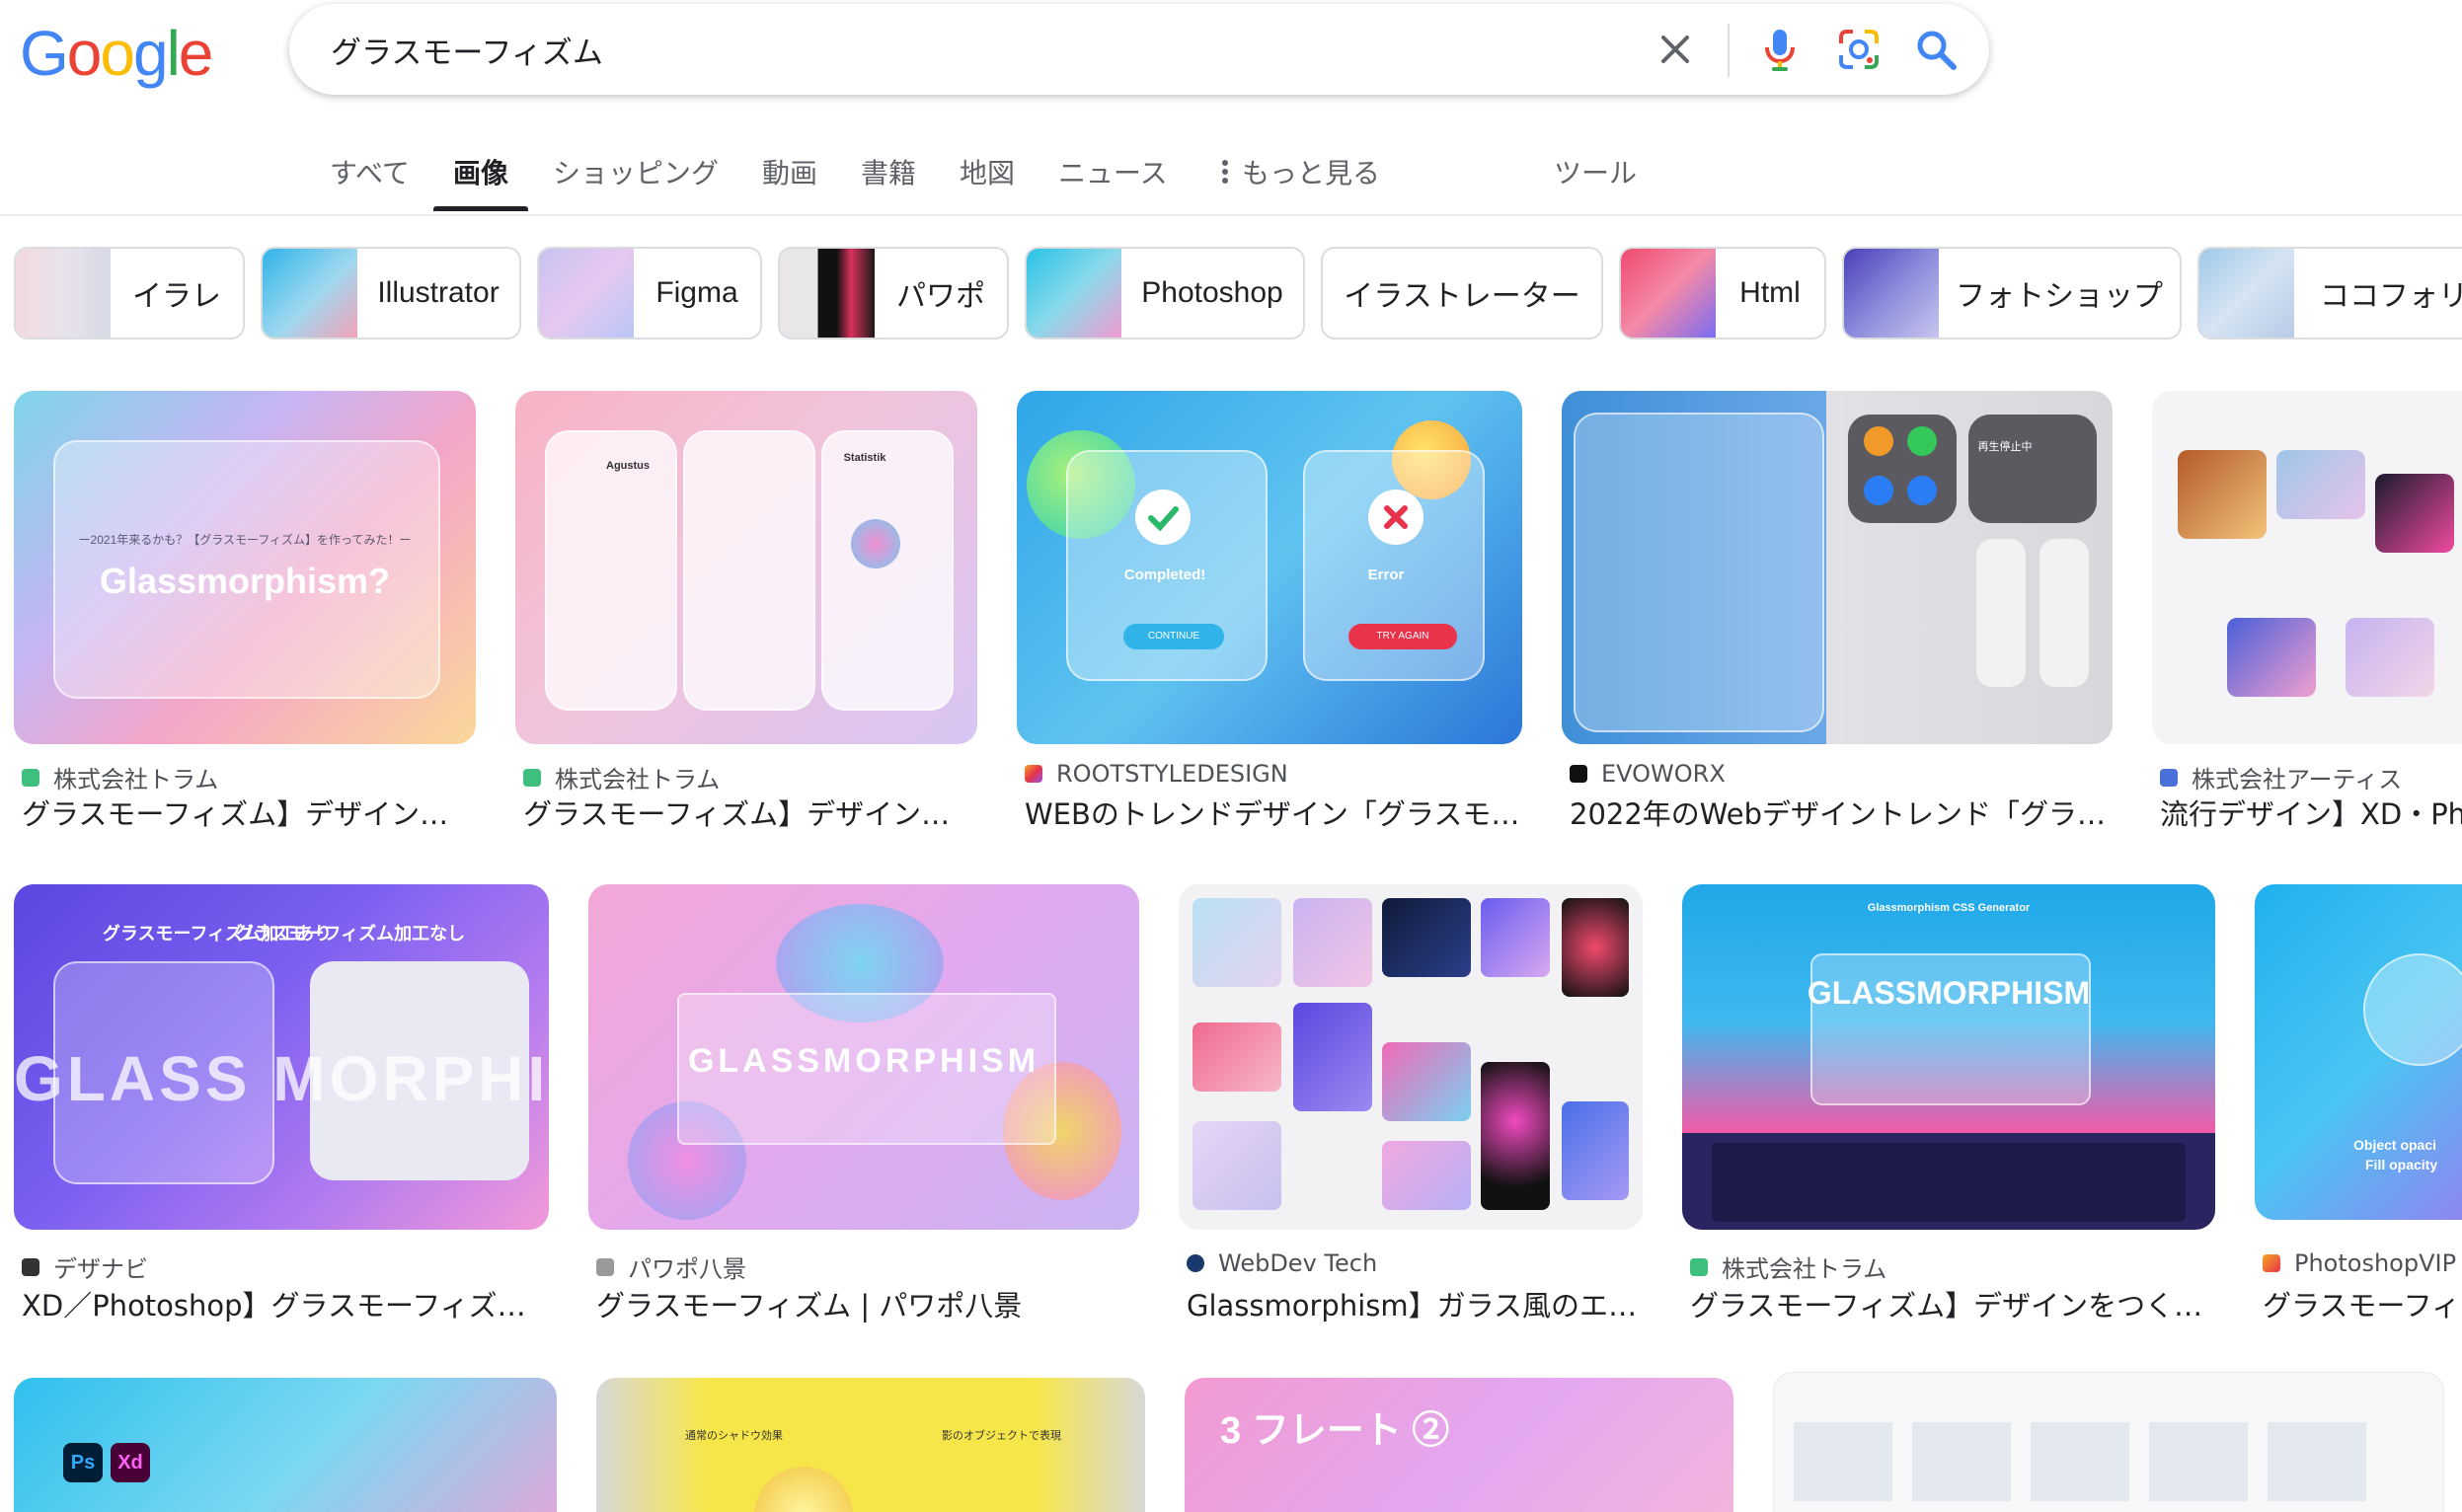 The height and width of the screenshot is (1512, 2462). Describe the element at coordinates (370, 172) in the screenshot. I see `tab-all: すべて` at that location.